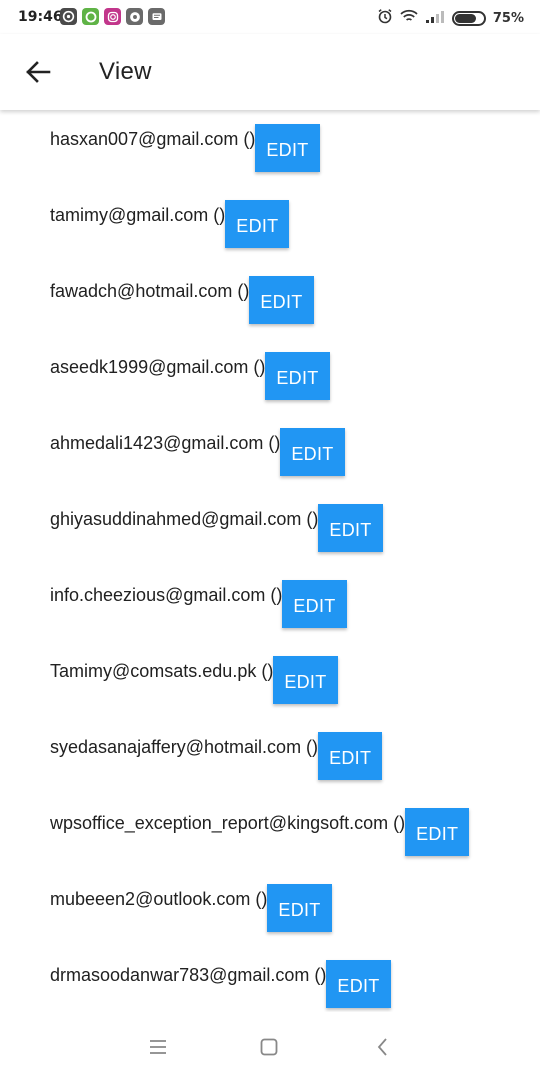  What do you see at coordinates (435, 19) in the screenshot?
I see `signal-icon` at bounding box center [435, 19].